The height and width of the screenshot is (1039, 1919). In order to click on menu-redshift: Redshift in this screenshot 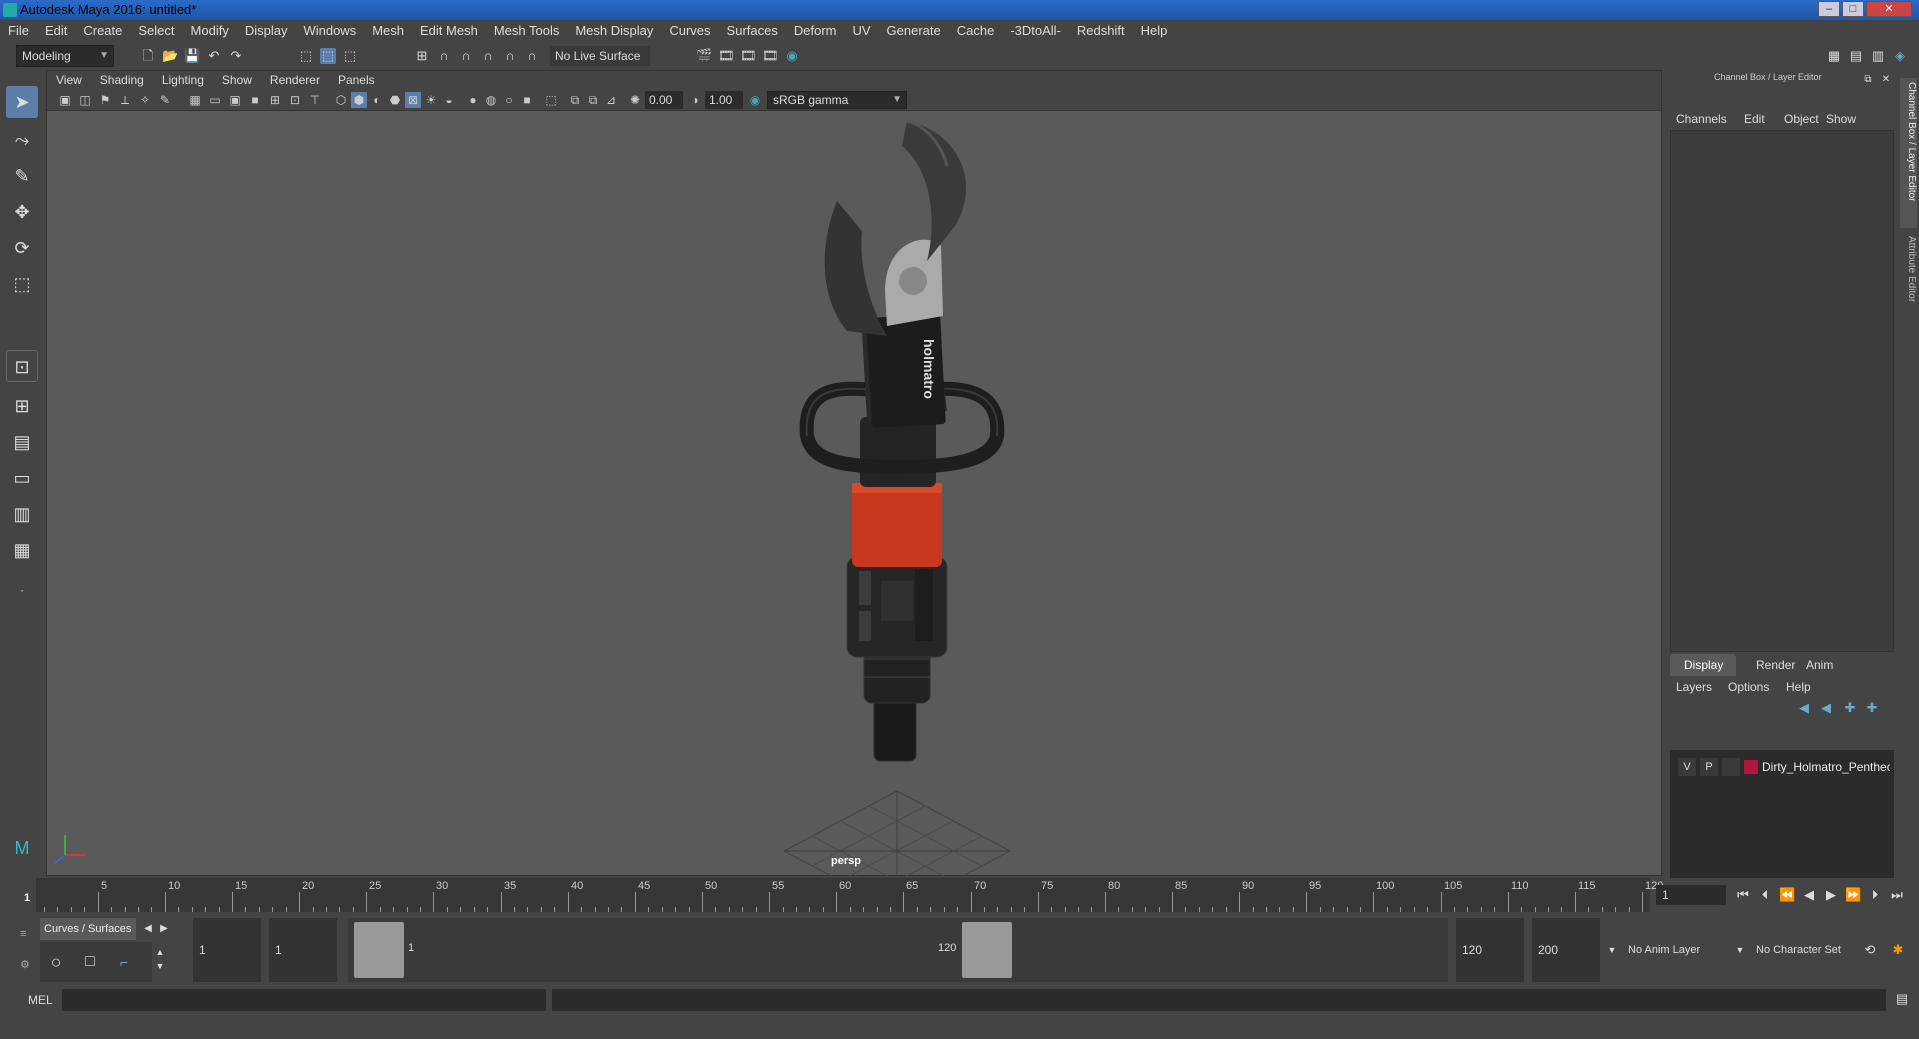, I will do `click(1101, 31)`.